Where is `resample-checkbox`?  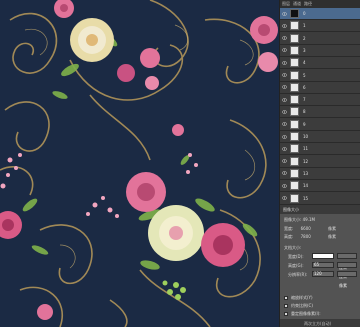 resample-checkbox is located at coordinates (286, 314).